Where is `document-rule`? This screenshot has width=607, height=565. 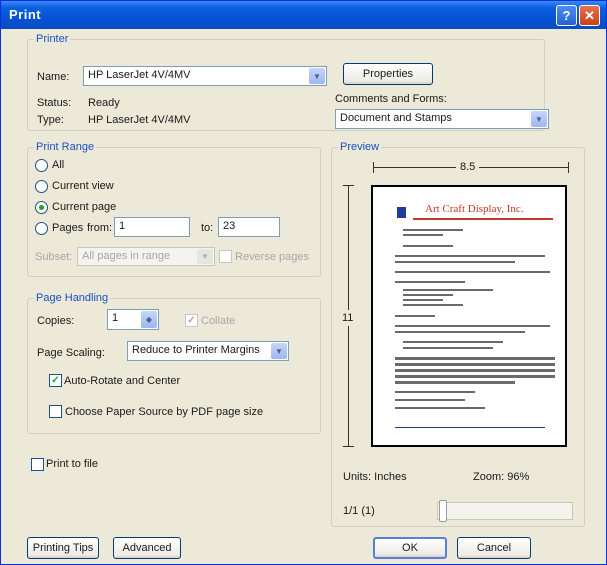
document-rule is located at coordinates (483, 219).